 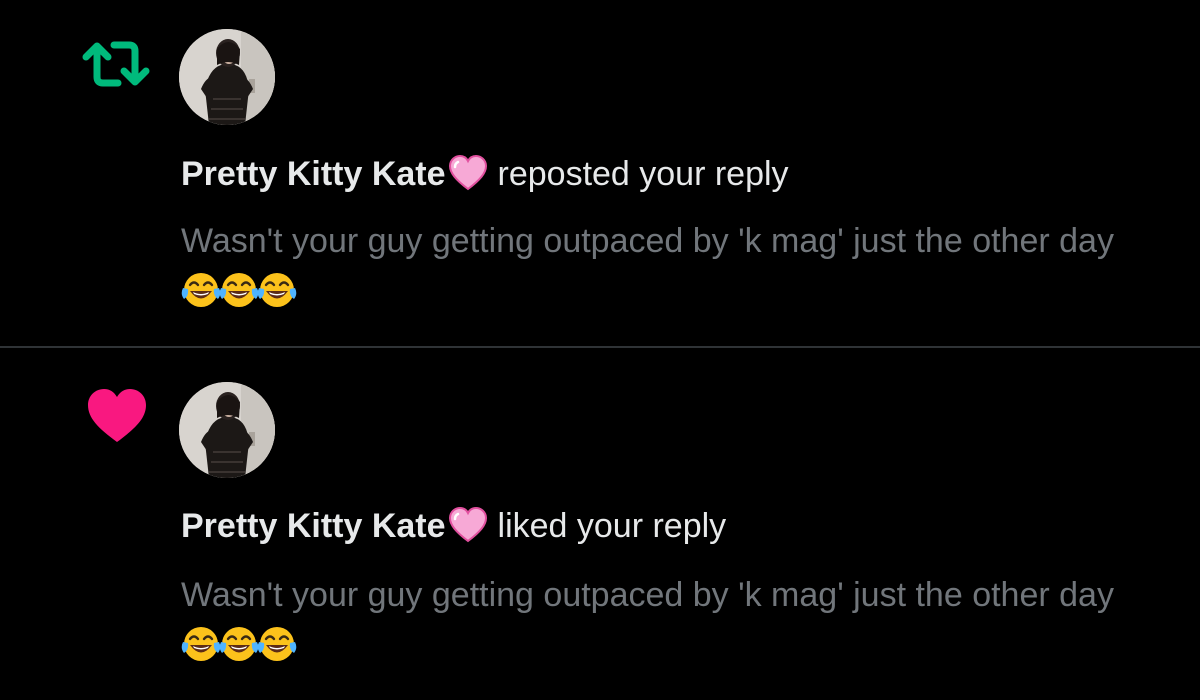 I want to click on notification-headline: Pretty Kitty Kate reposted your reply, so click(x=485, y=174).